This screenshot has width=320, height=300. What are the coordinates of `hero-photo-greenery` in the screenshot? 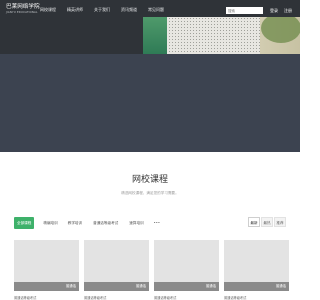 It's located at (280, 30).